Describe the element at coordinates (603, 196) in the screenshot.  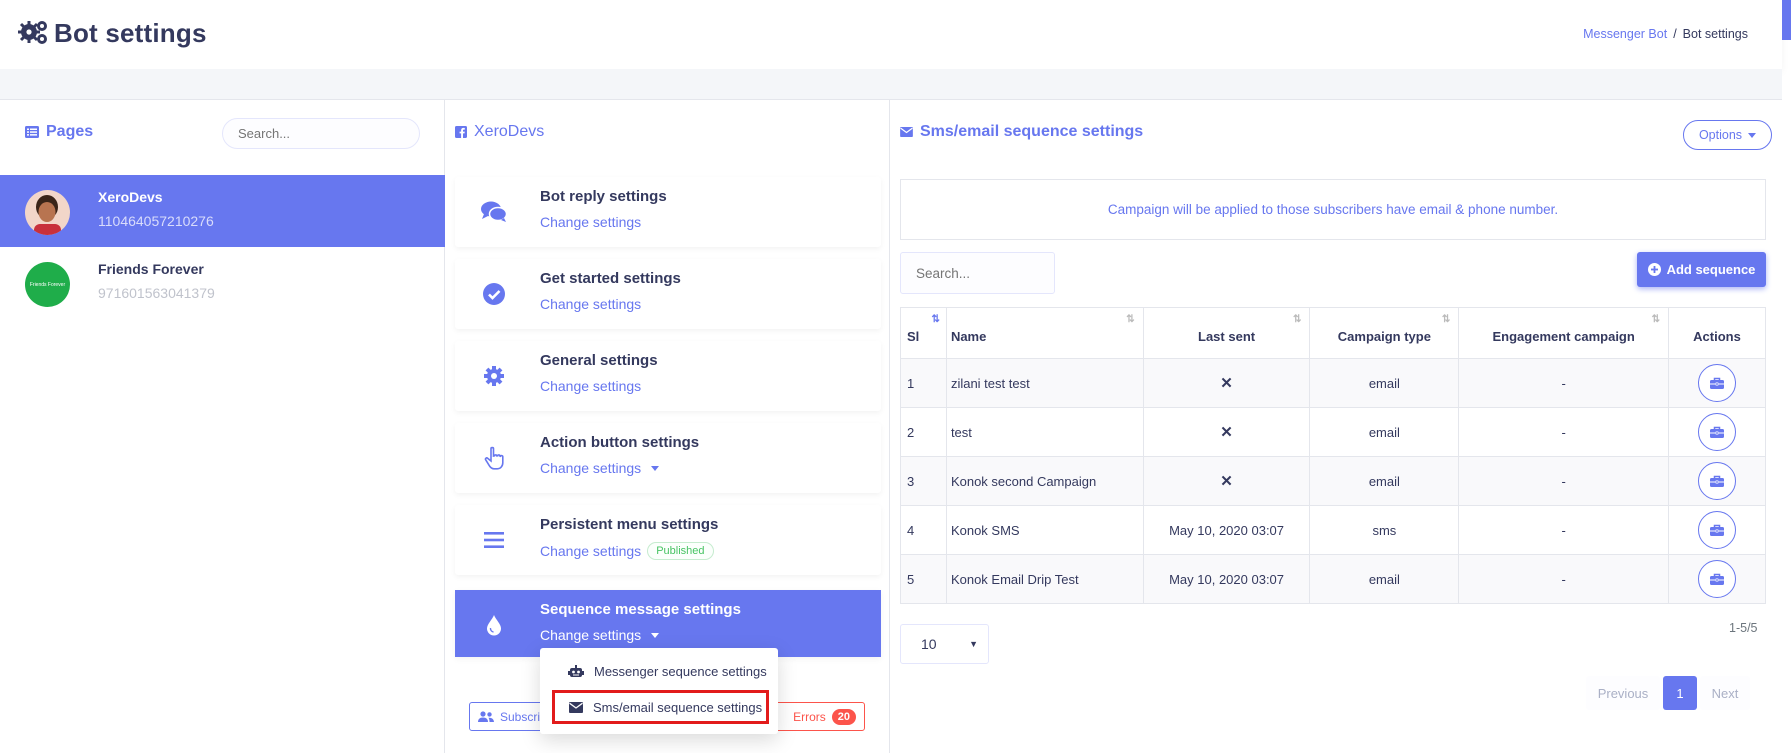
I see `card-title: Bot reply settings` at that location.